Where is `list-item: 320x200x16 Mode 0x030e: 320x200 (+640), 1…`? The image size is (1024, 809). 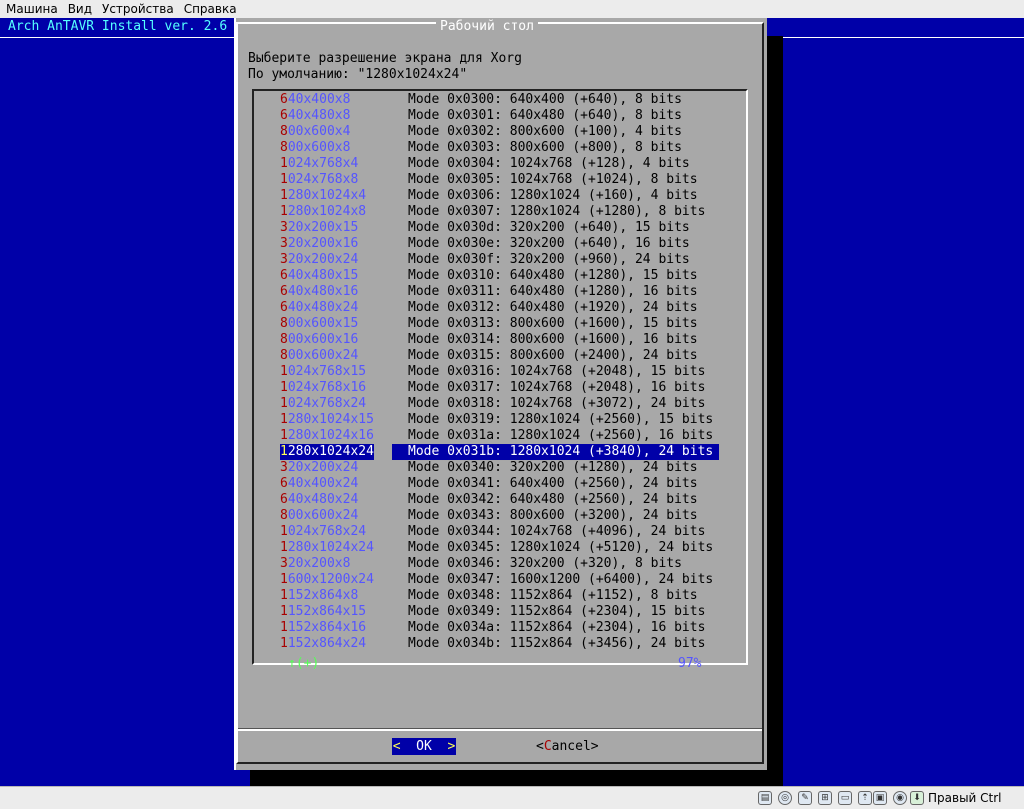
list-item: 320x200x16 Mode 0x030e: 320x200 (+640), 1… is located at coordinates (512, 244).